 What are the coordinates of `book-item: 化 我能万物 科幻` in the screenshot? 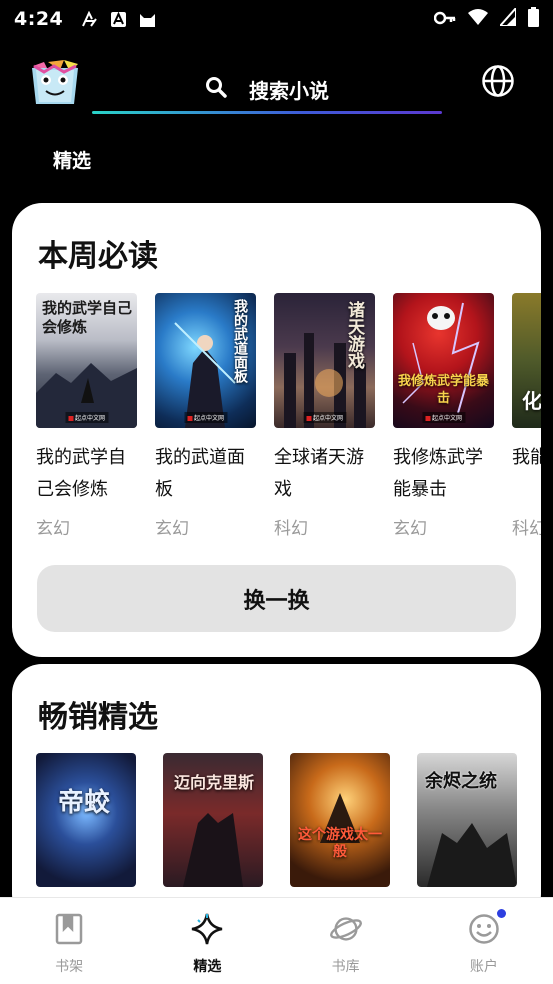 It's located at (526, 416).